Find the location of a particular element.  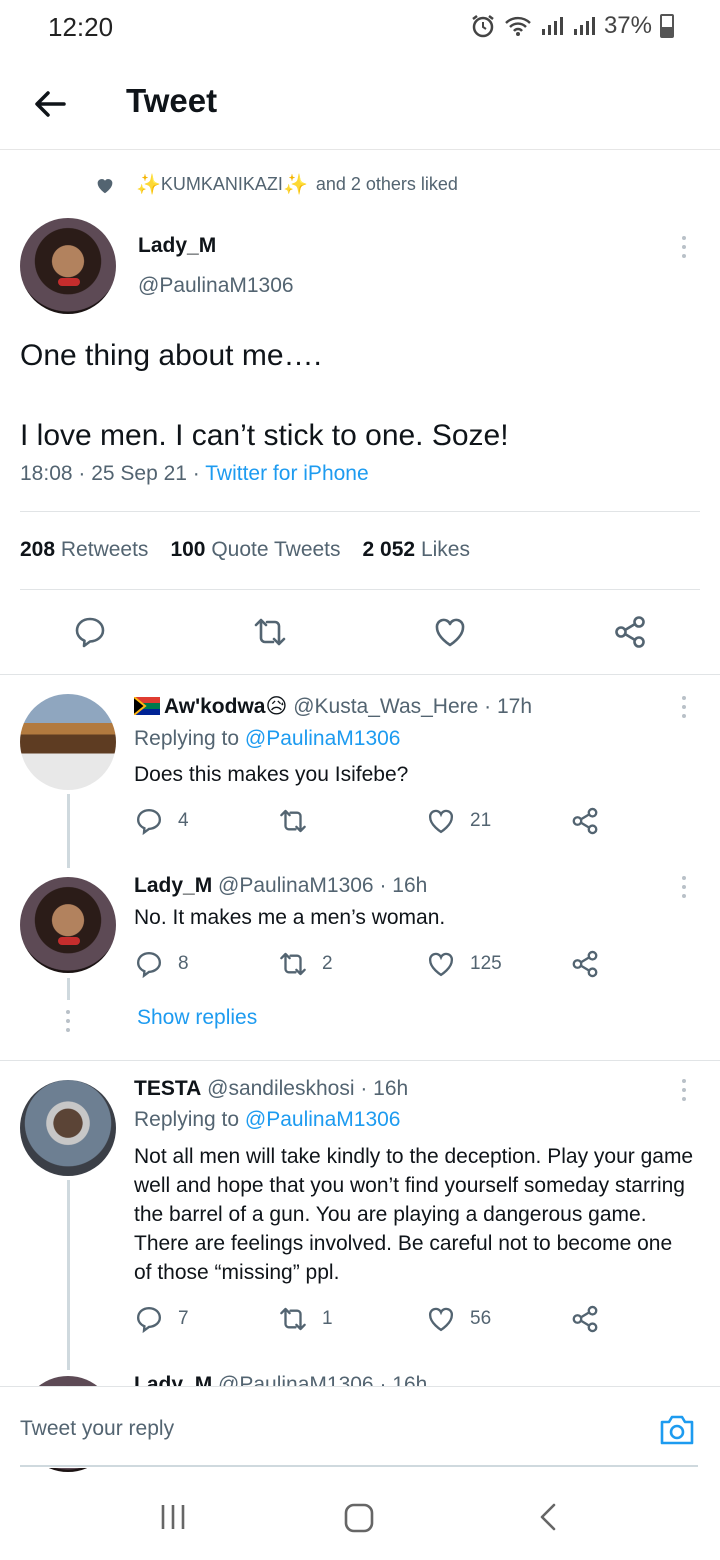

author-name: Lady_M is located at coordinates (177, 246).